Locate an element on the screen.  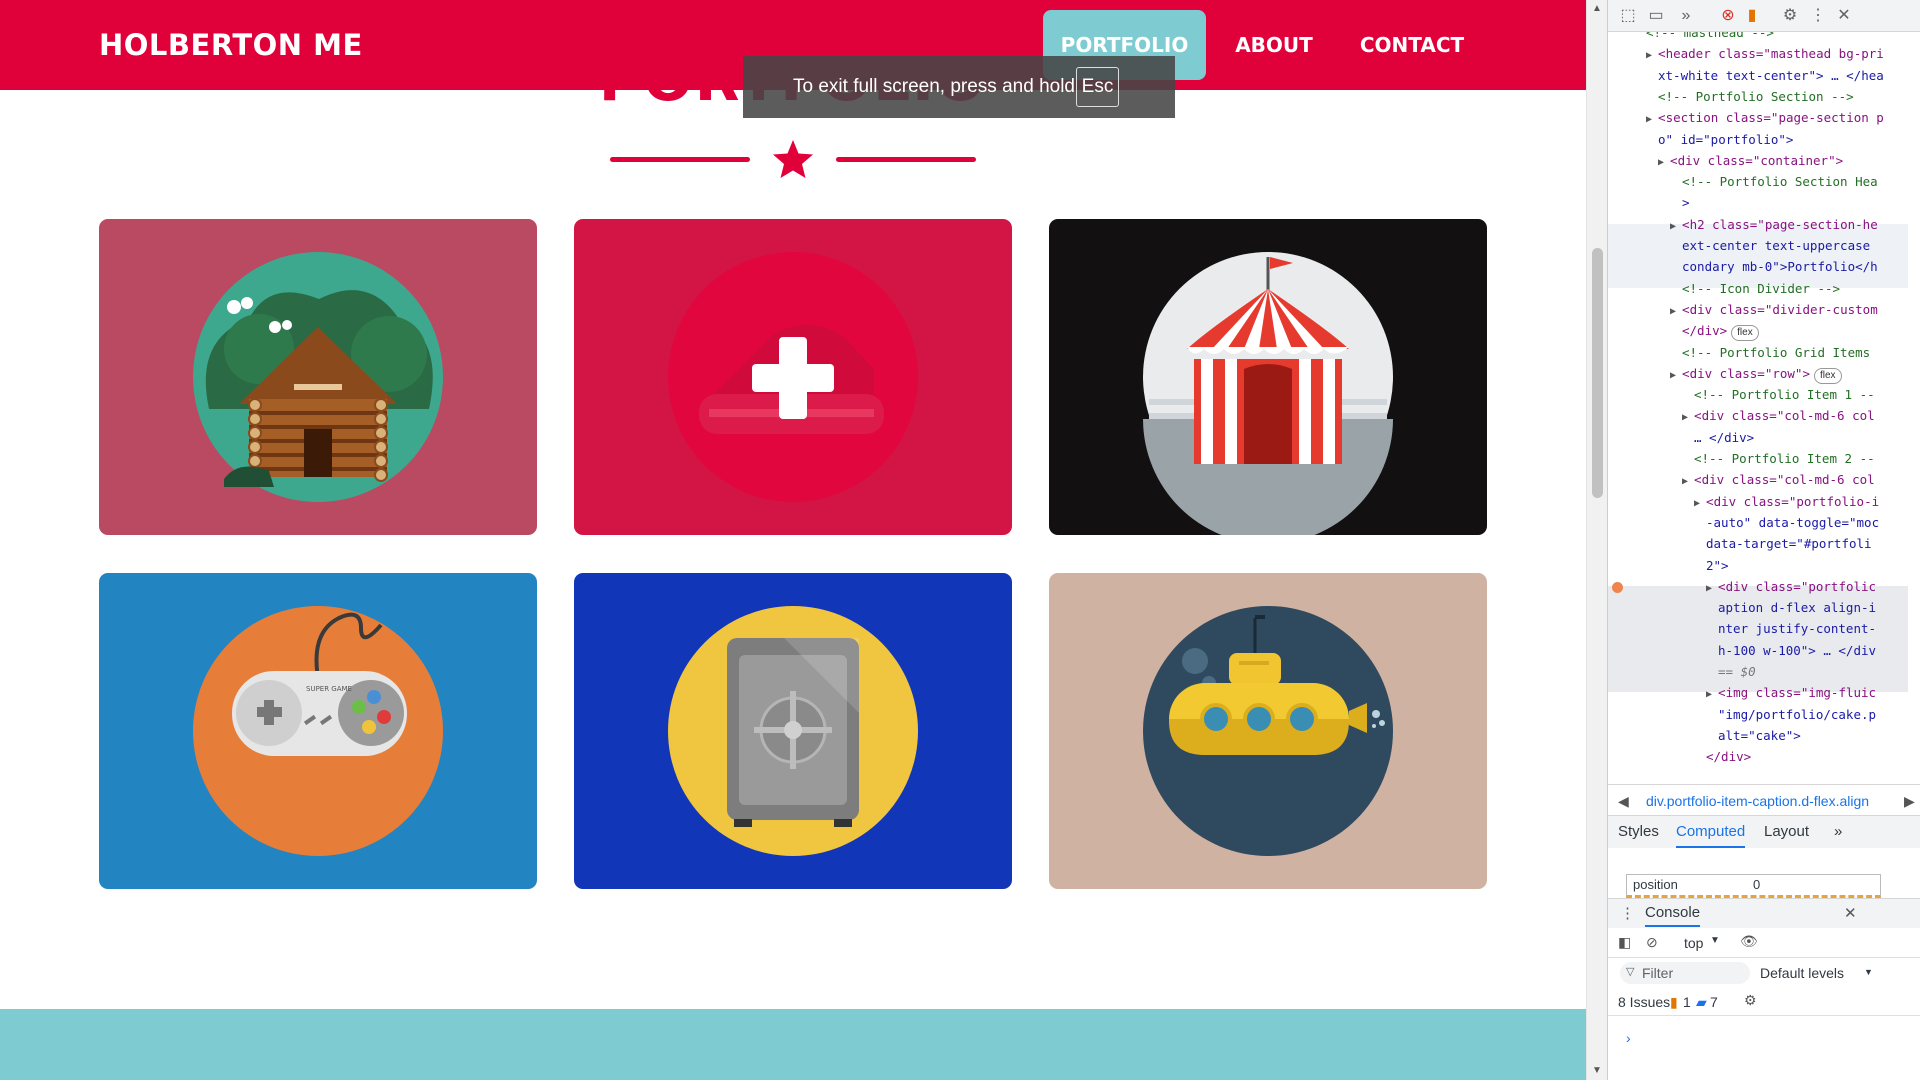
dom-node-line: ▶ <div class="portfolic is located at coordinates (1791, 587).